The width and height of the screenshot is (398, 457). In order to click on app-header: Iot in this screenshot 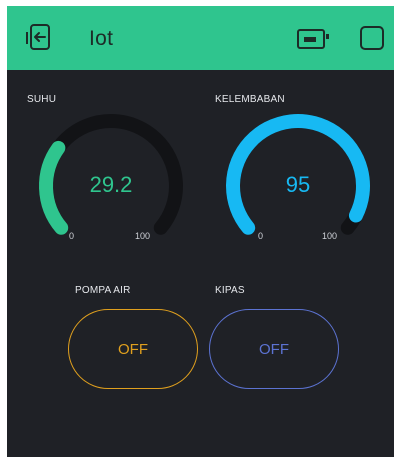, I will do `click(200, 38)`.